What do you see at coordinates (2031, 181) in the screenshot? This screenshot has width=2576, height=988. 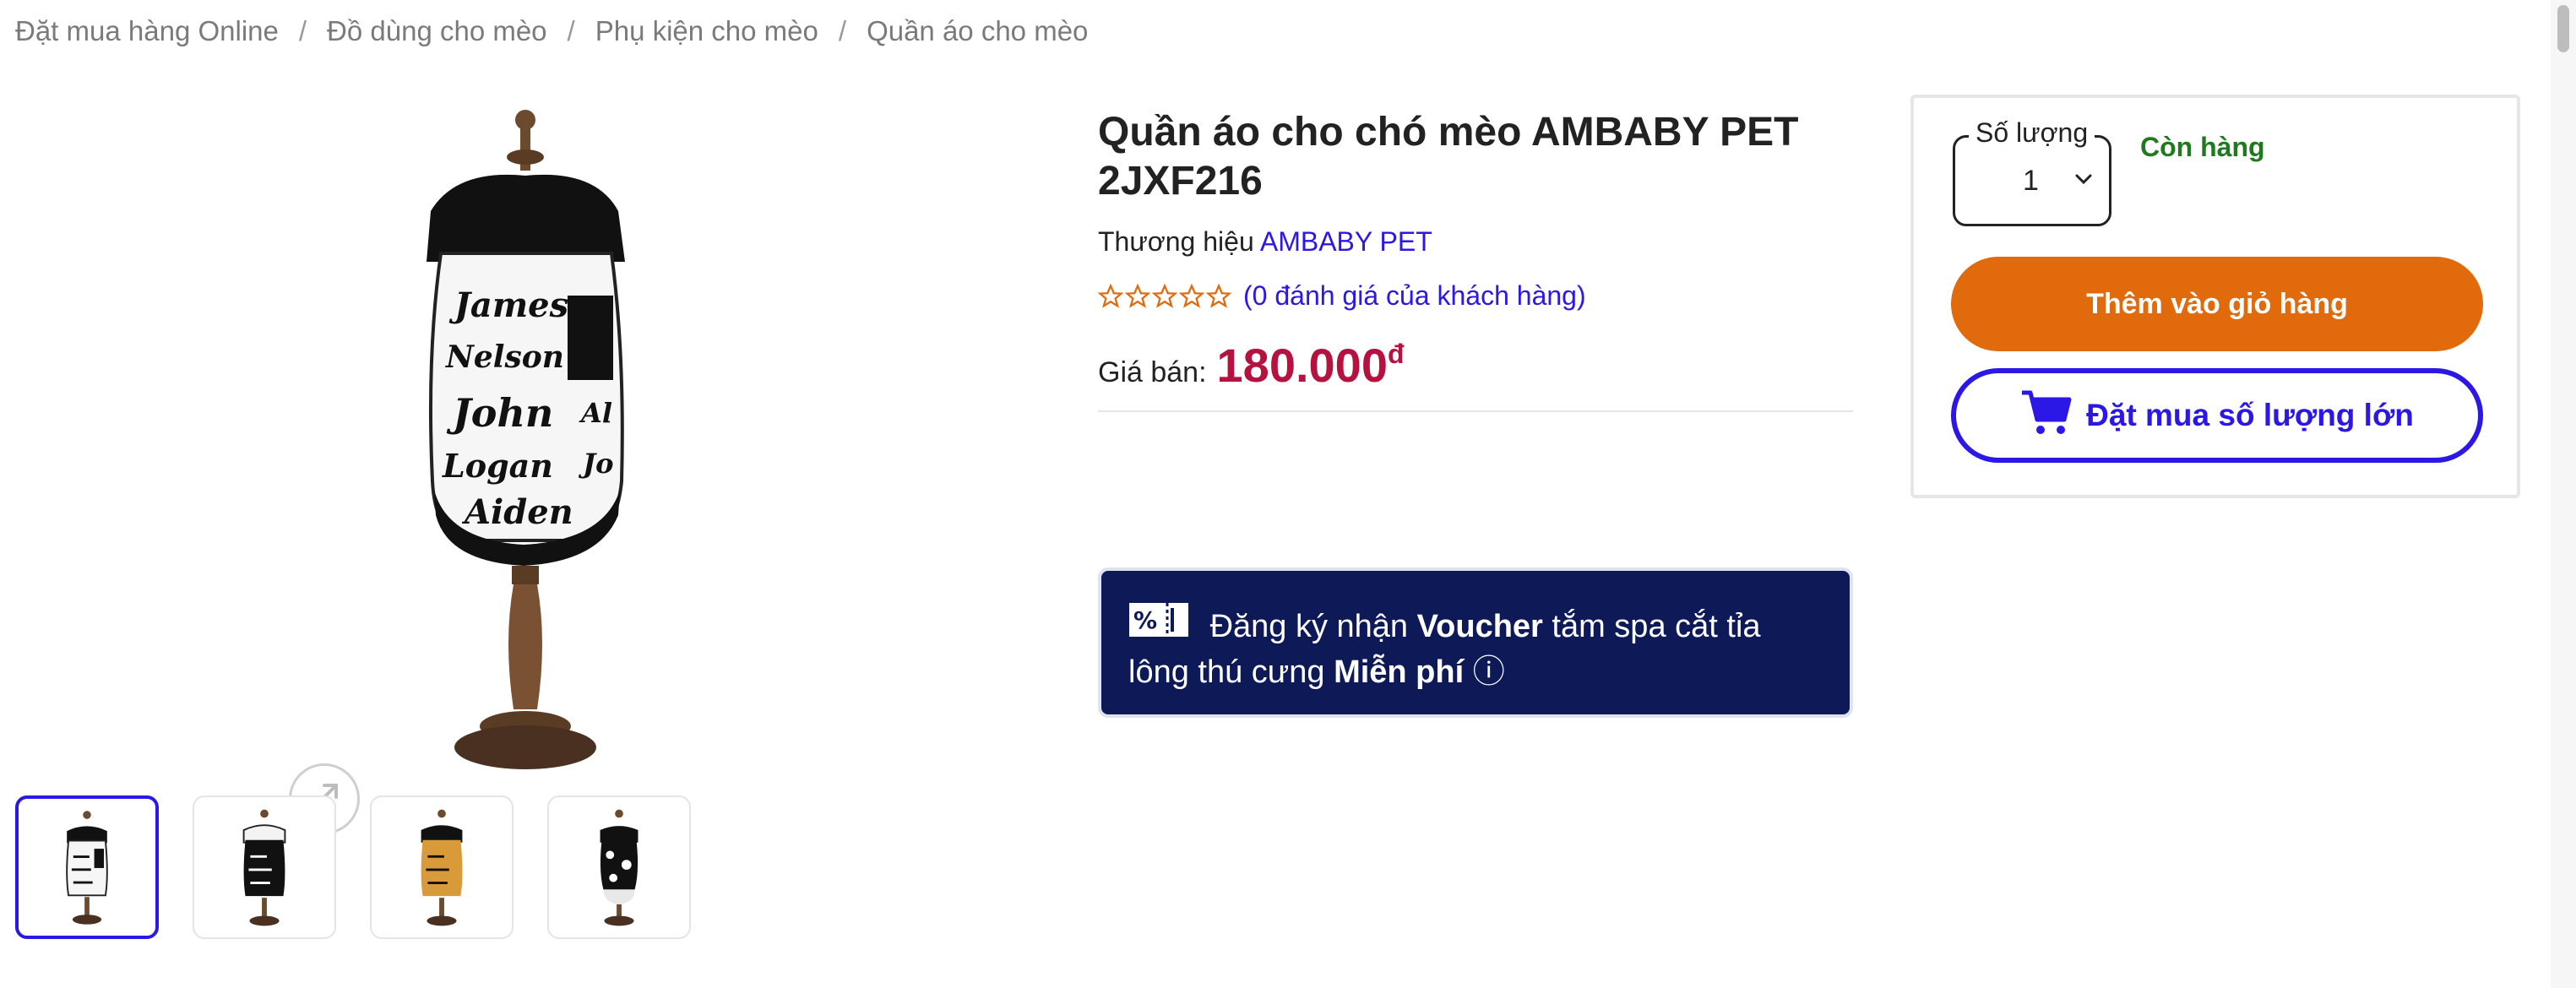 I see `quantity-value: 1` at bounding box center [2031, 181].